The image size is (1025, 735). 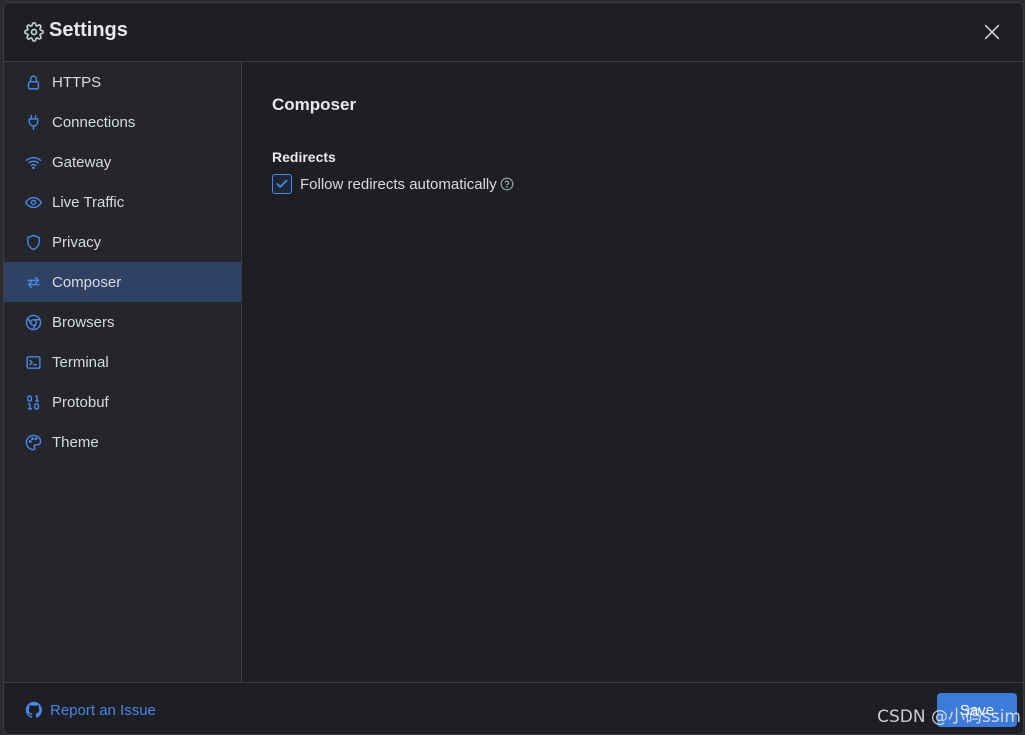 I want to click on sidebar-item-label: Privacy, so click(x=77, y=242).